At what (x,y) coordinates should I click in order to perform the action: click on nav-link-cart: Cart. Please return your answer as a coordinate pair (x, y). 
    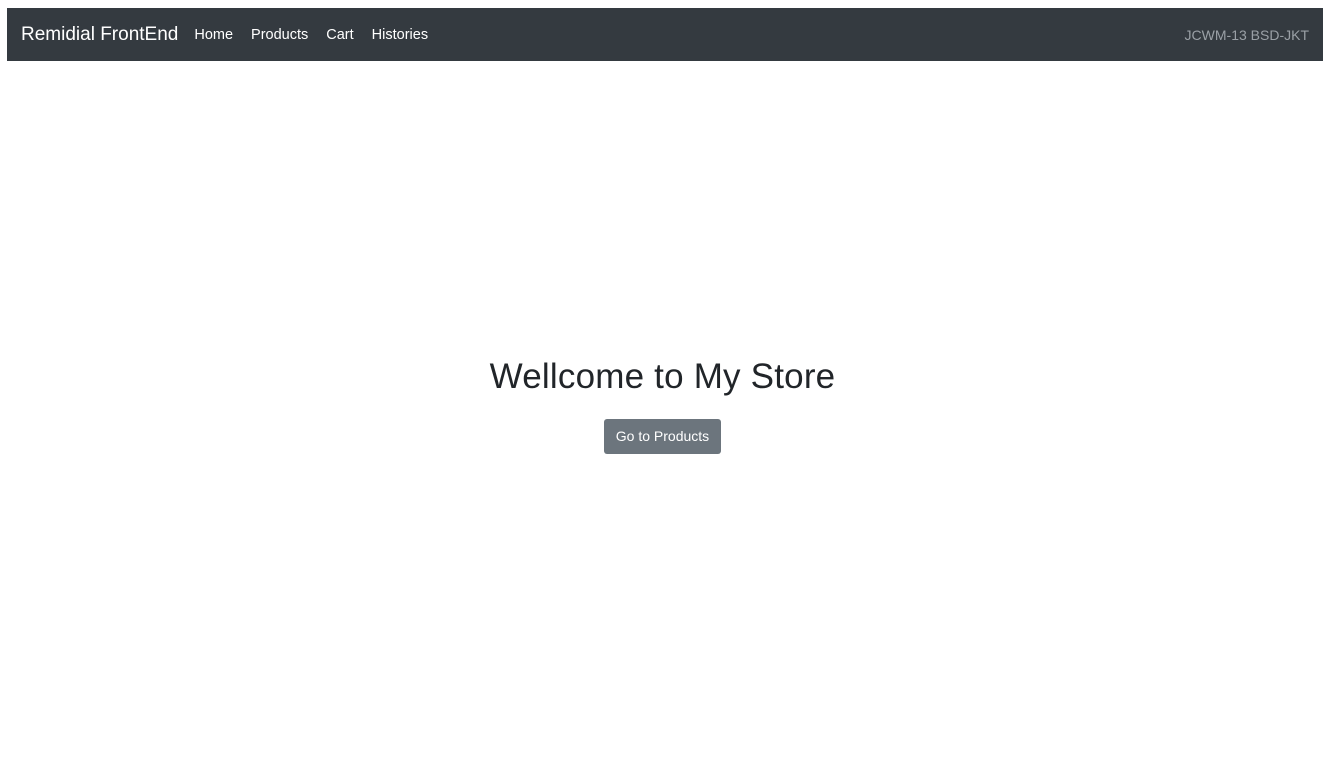
    Looking at the image, I should click on (339, 35).